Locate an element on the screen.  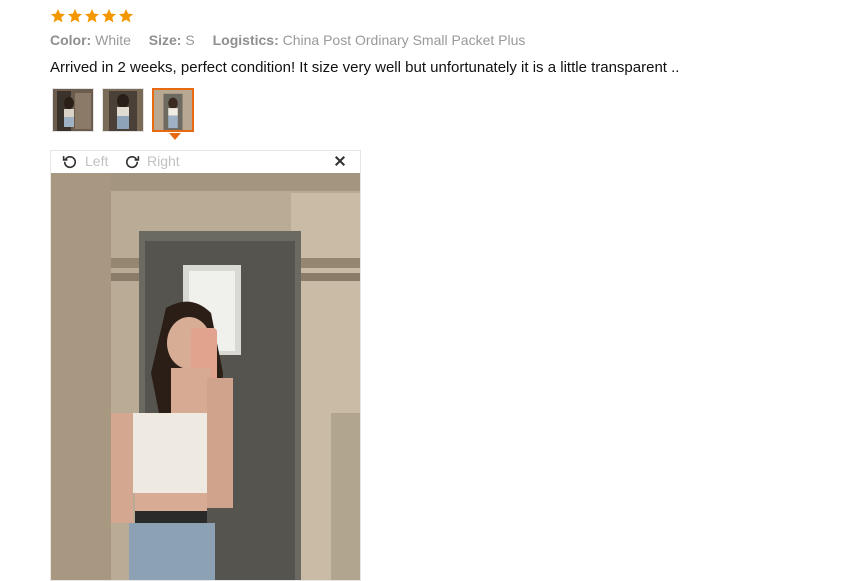
viewer-toolbar: Left Right is located at coordinates (205, 162).